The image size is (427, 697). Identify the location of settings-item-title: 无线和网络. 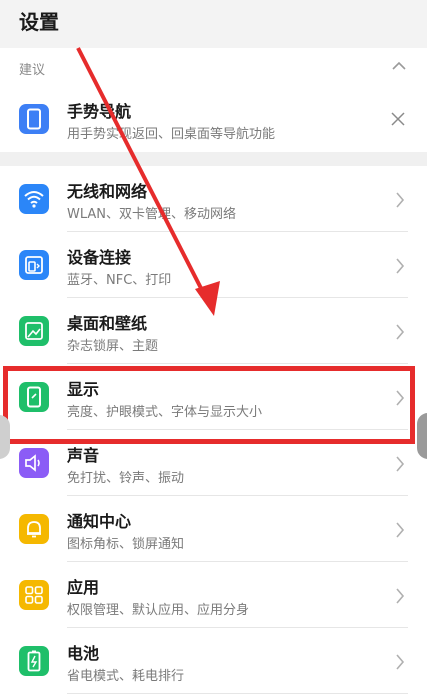
(107, 191).